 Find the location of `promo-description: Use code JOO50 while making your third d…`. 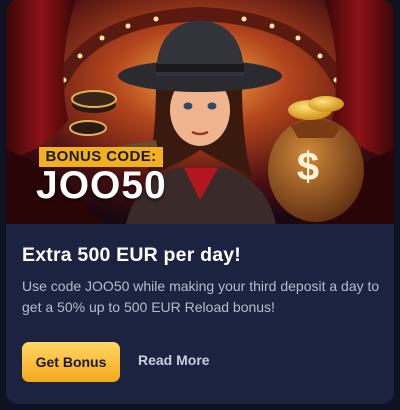

promo-description: Use code JOO50 while making your third d… is located at coordinates (201, 296).